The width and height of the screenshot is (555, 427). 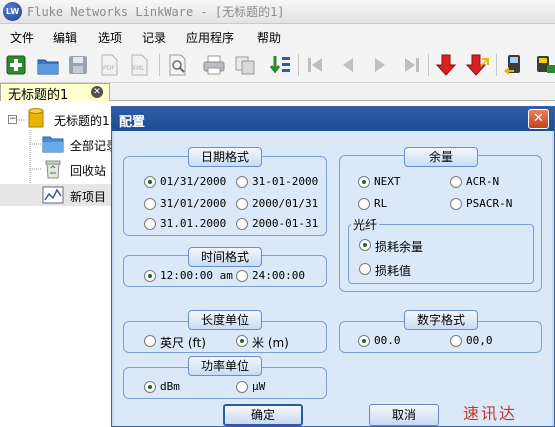 I want to click on next-icon, so click(x=380, y=65).